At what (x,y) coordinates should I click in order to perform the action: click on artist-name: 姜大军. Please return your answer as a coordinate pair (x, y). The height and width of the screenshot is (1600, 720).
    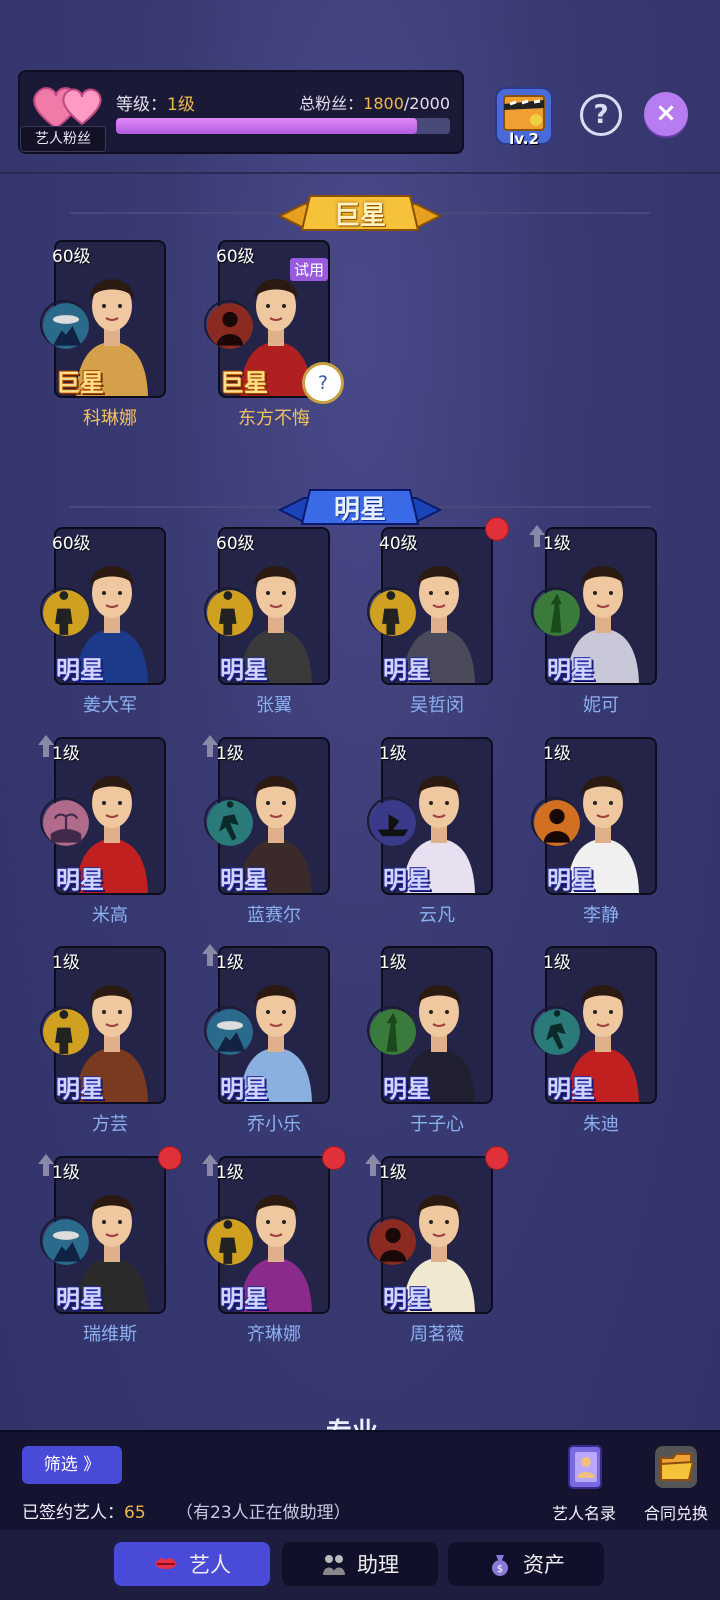
    Looking at the image, I should click on (110, 704).